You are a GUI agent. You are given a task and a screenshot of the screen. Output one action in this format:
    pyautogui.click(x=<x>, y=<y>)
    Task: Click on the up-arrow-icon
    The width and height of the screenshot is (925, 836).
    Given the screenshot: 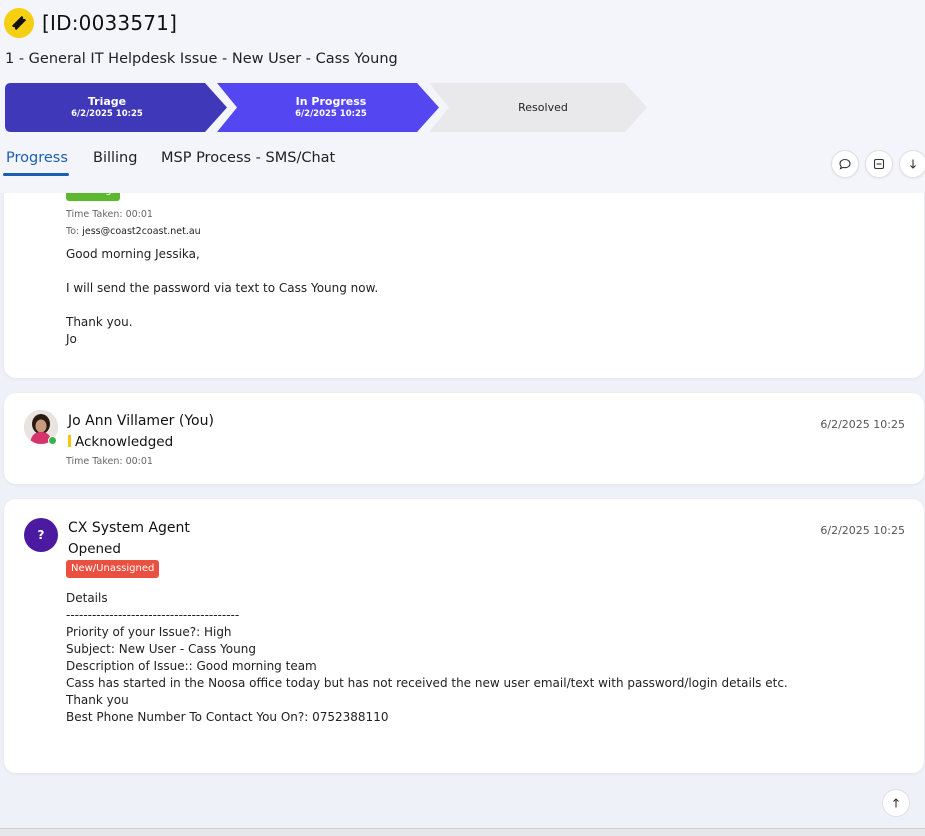 What is the action you would take?
    pyautogui.click(x=896, y=803)
    